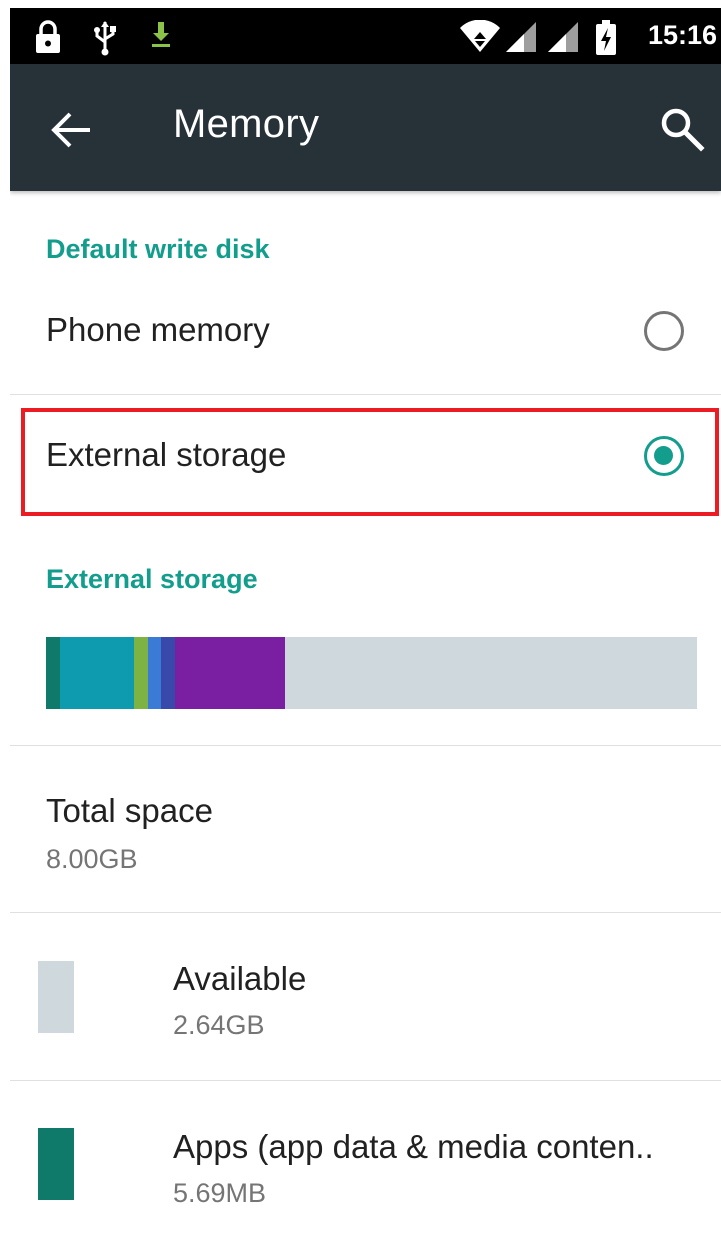  What do you see at coordinates (219, 1025) in the screenshot?
I see `item-value: 2.64GB` at bounding box center [219, 1025].